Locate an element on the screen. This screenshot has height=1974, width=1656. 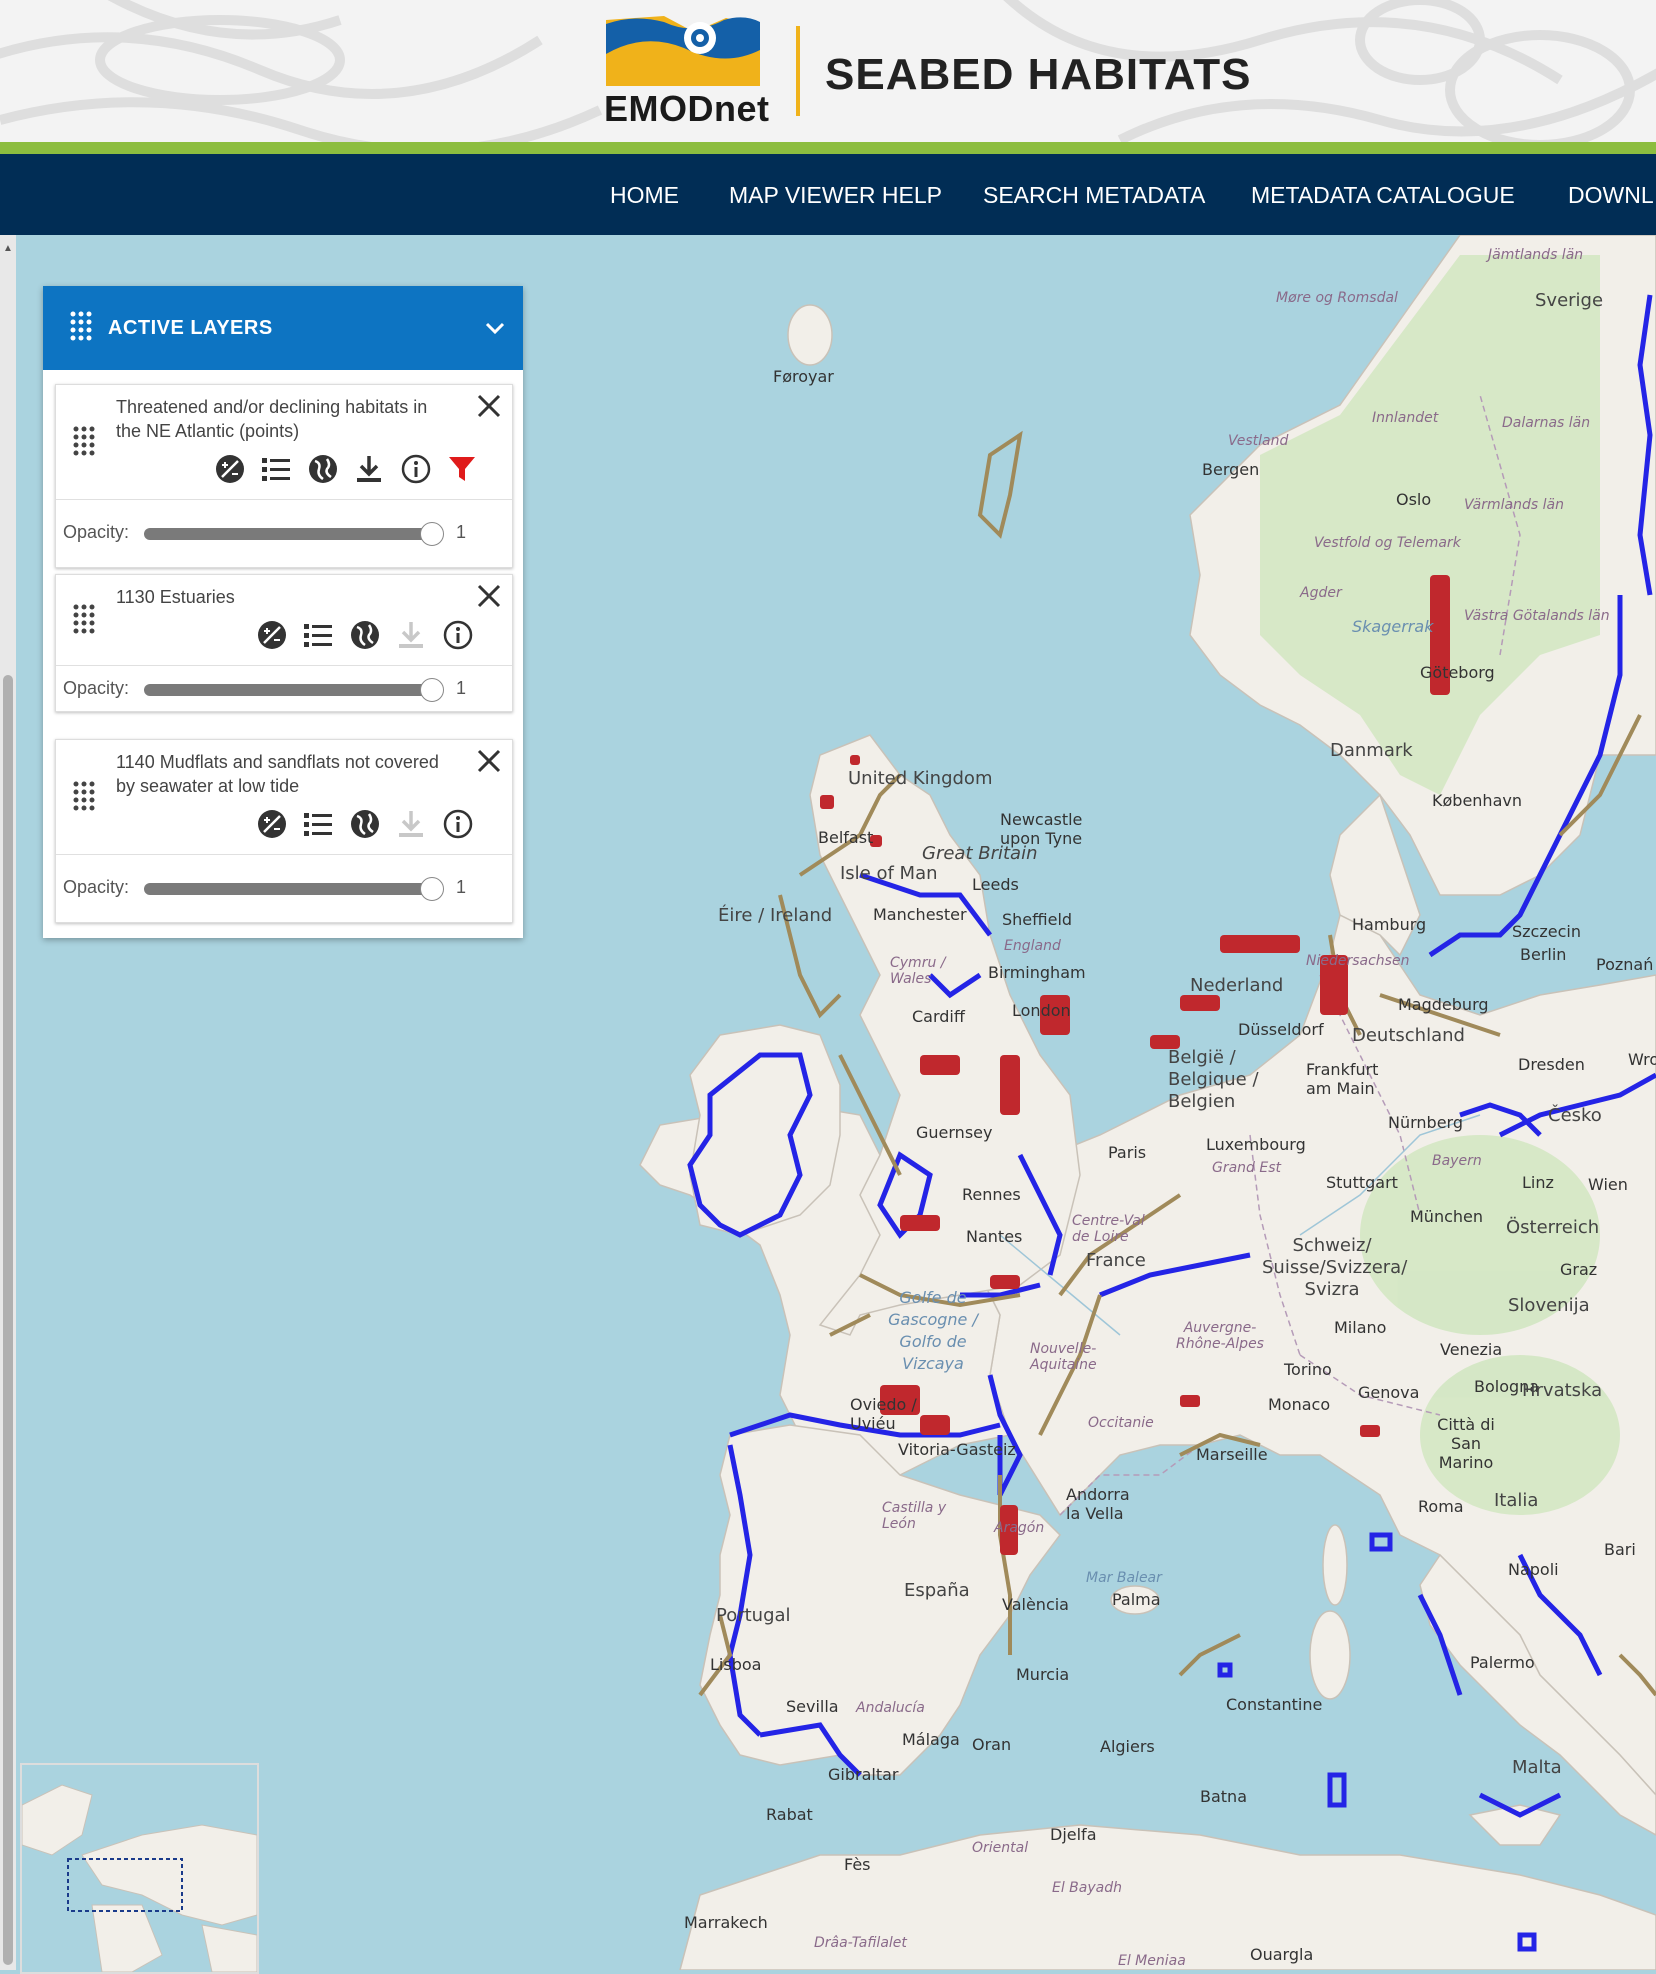
download-icon is located at coordinates (369, 469).